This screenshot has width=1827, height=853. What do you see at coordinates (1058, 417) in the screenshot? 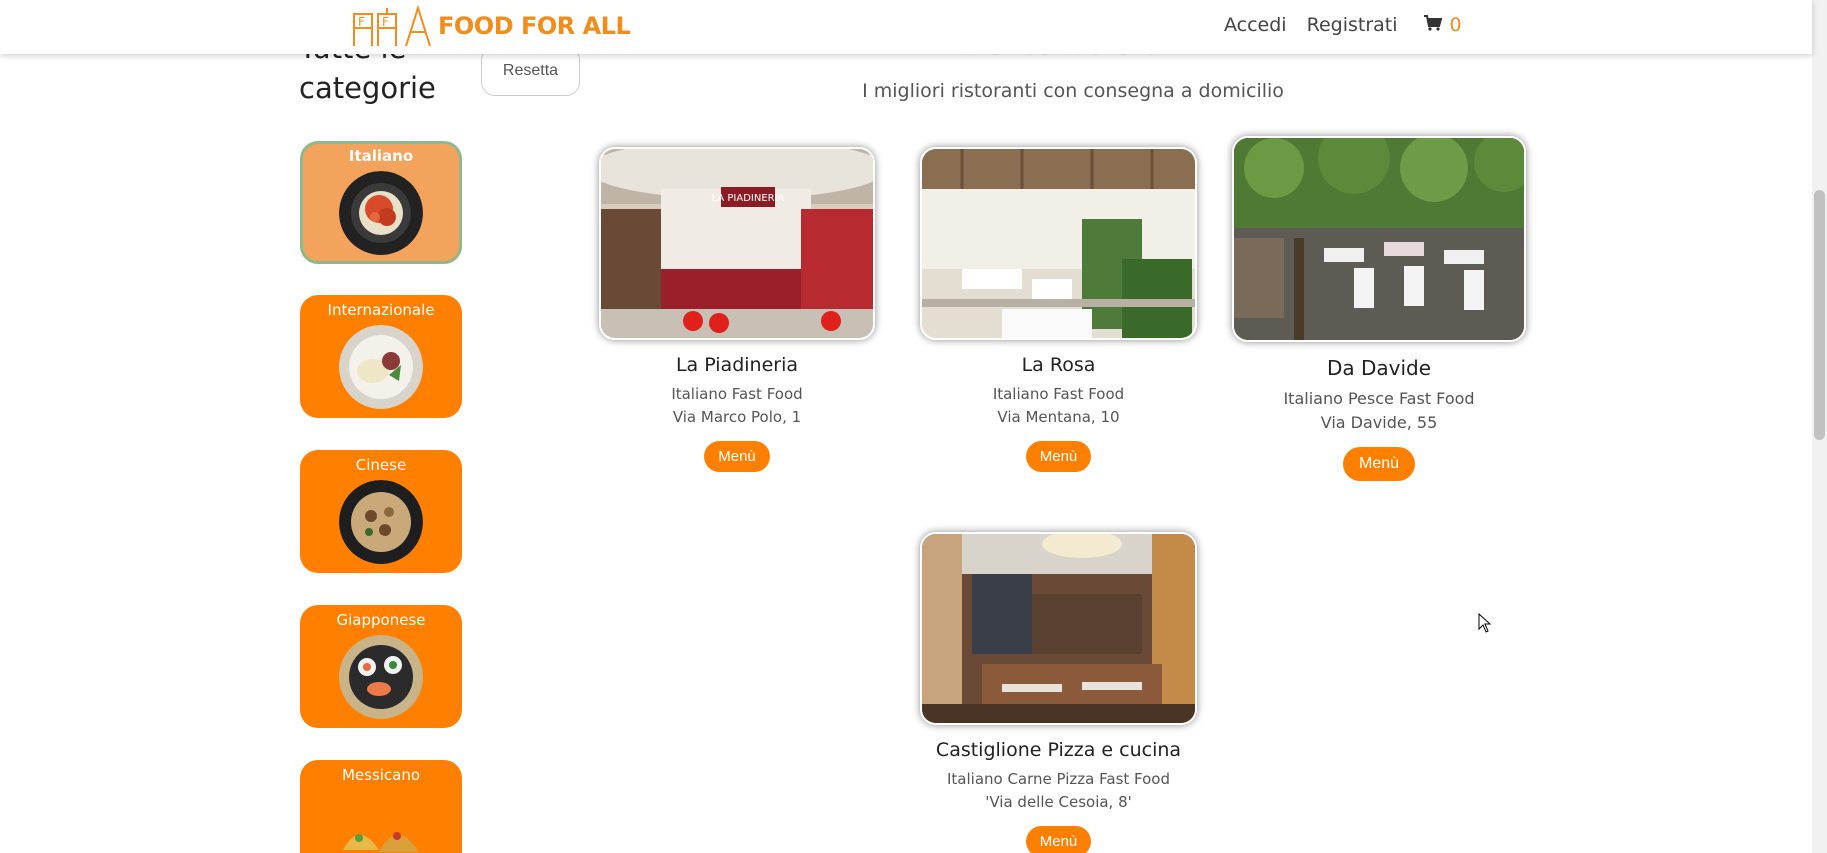
I see `restaurant-address: Via Mentana, 10` at bounding box center [1058, 417].